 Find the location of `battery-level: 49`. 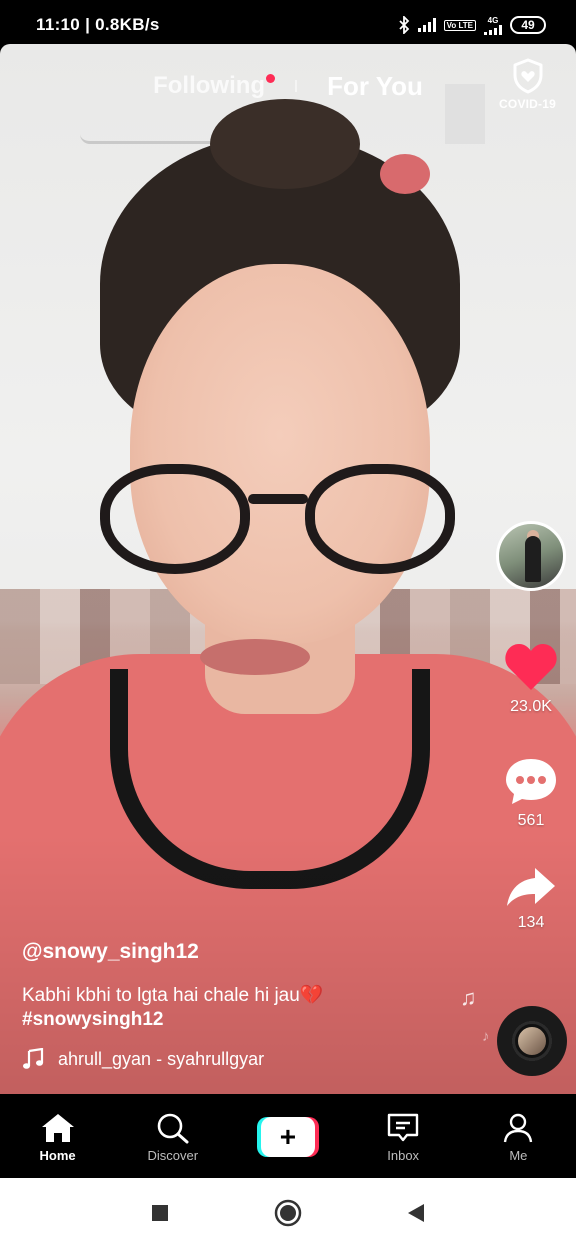

battery-level: 49 is located at coordinates (528, 25).